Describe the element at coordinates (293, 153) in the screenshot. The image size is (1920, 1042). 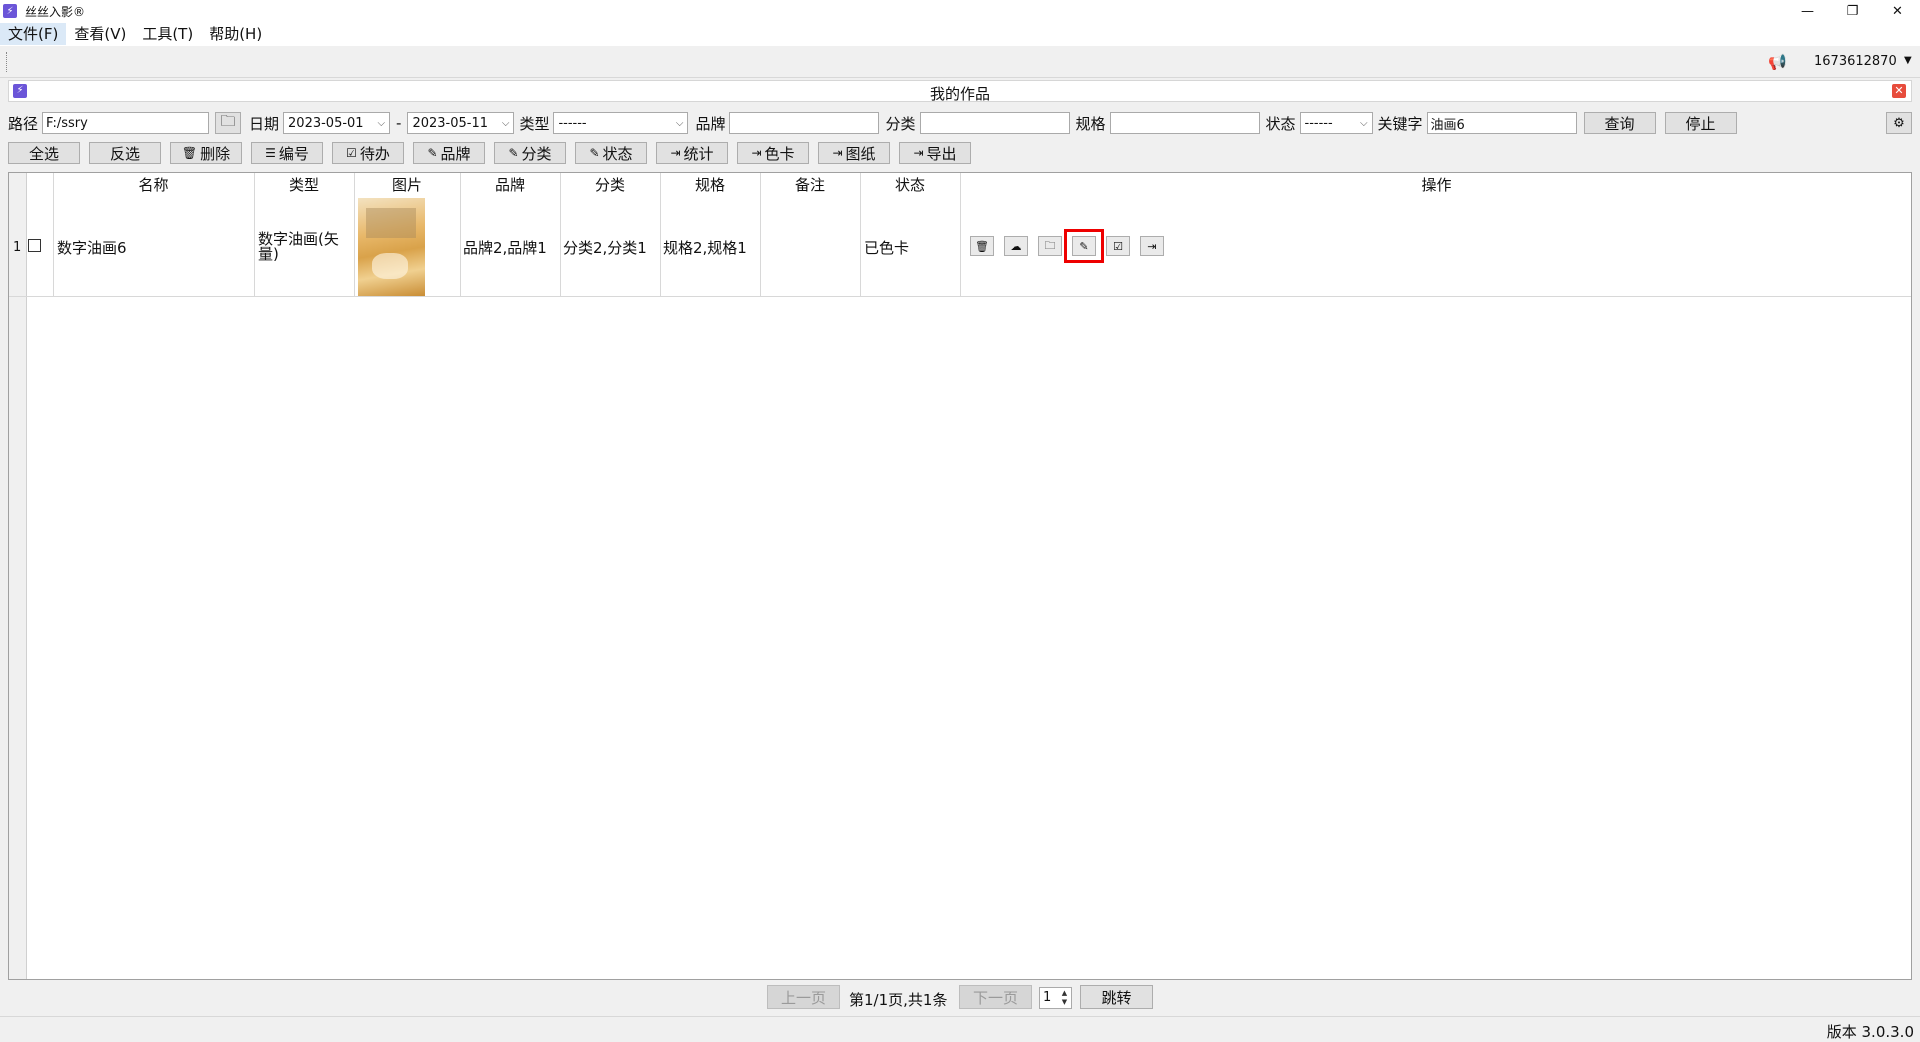
I see `number-label: 编号` at that location.